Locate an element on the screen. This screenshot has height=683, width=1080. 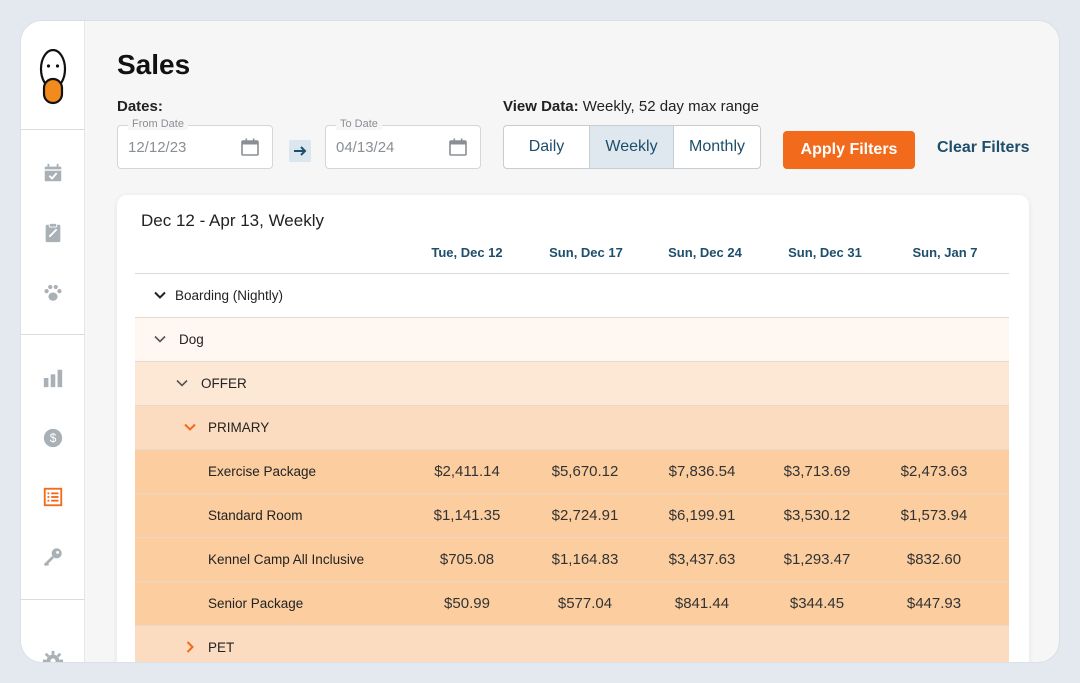
table-cell: $1,164.83 is located at coordinates (585, 559).